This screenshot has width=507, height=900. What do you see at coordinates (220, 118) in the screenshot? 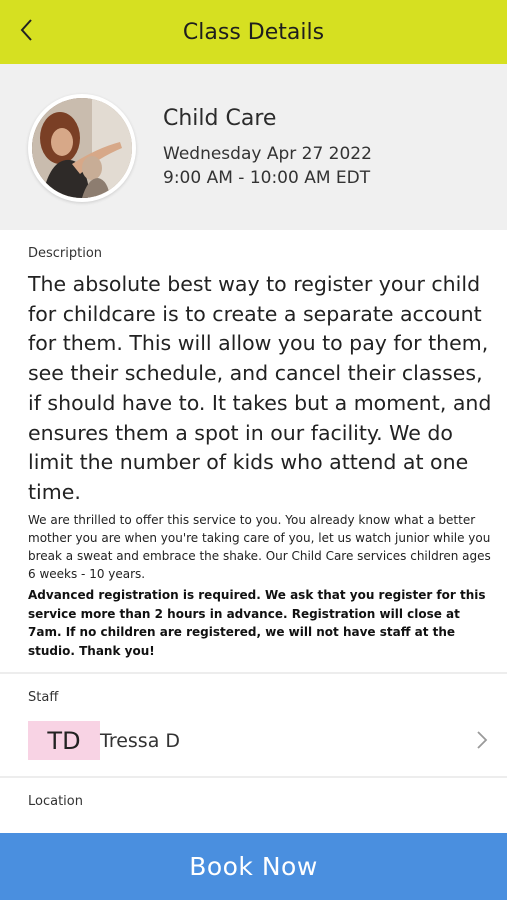
I see `class-name: Child Care` at bounding box center [220, 118].